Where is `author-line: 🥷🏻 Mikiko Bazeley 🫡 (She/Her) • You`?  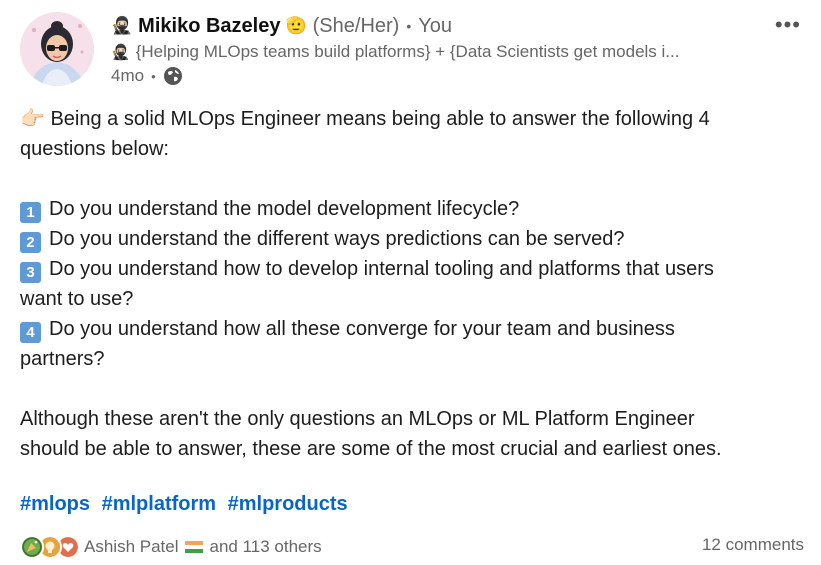
author-line: 🥷🏻 Mikiko Bazeley 🫡 (She/Her) • You is located at coordinates (281, 26).